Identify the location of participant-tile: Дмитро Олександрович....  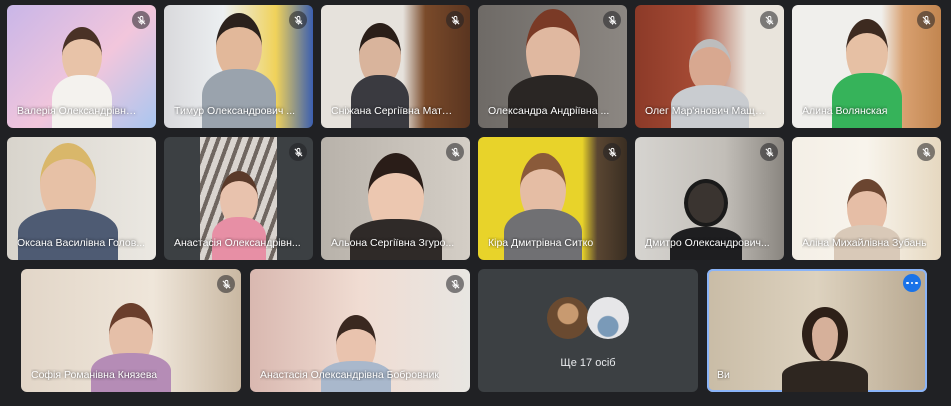
(709, 198).